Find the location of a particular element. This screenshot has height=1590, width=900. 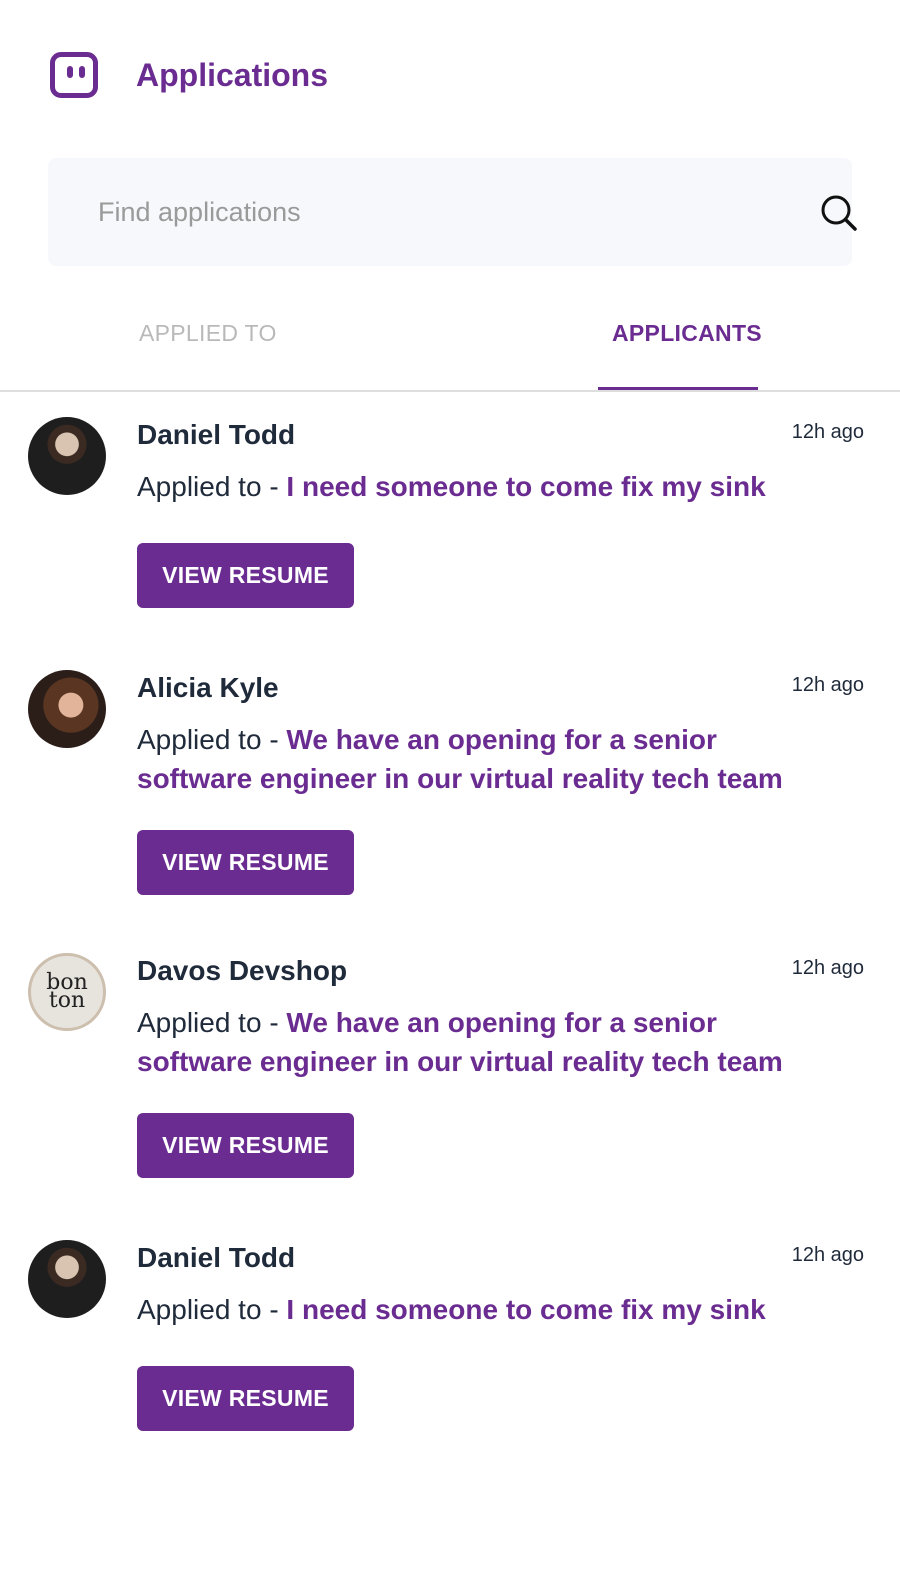

app-header: Applications is located at coordinates (189, 75).